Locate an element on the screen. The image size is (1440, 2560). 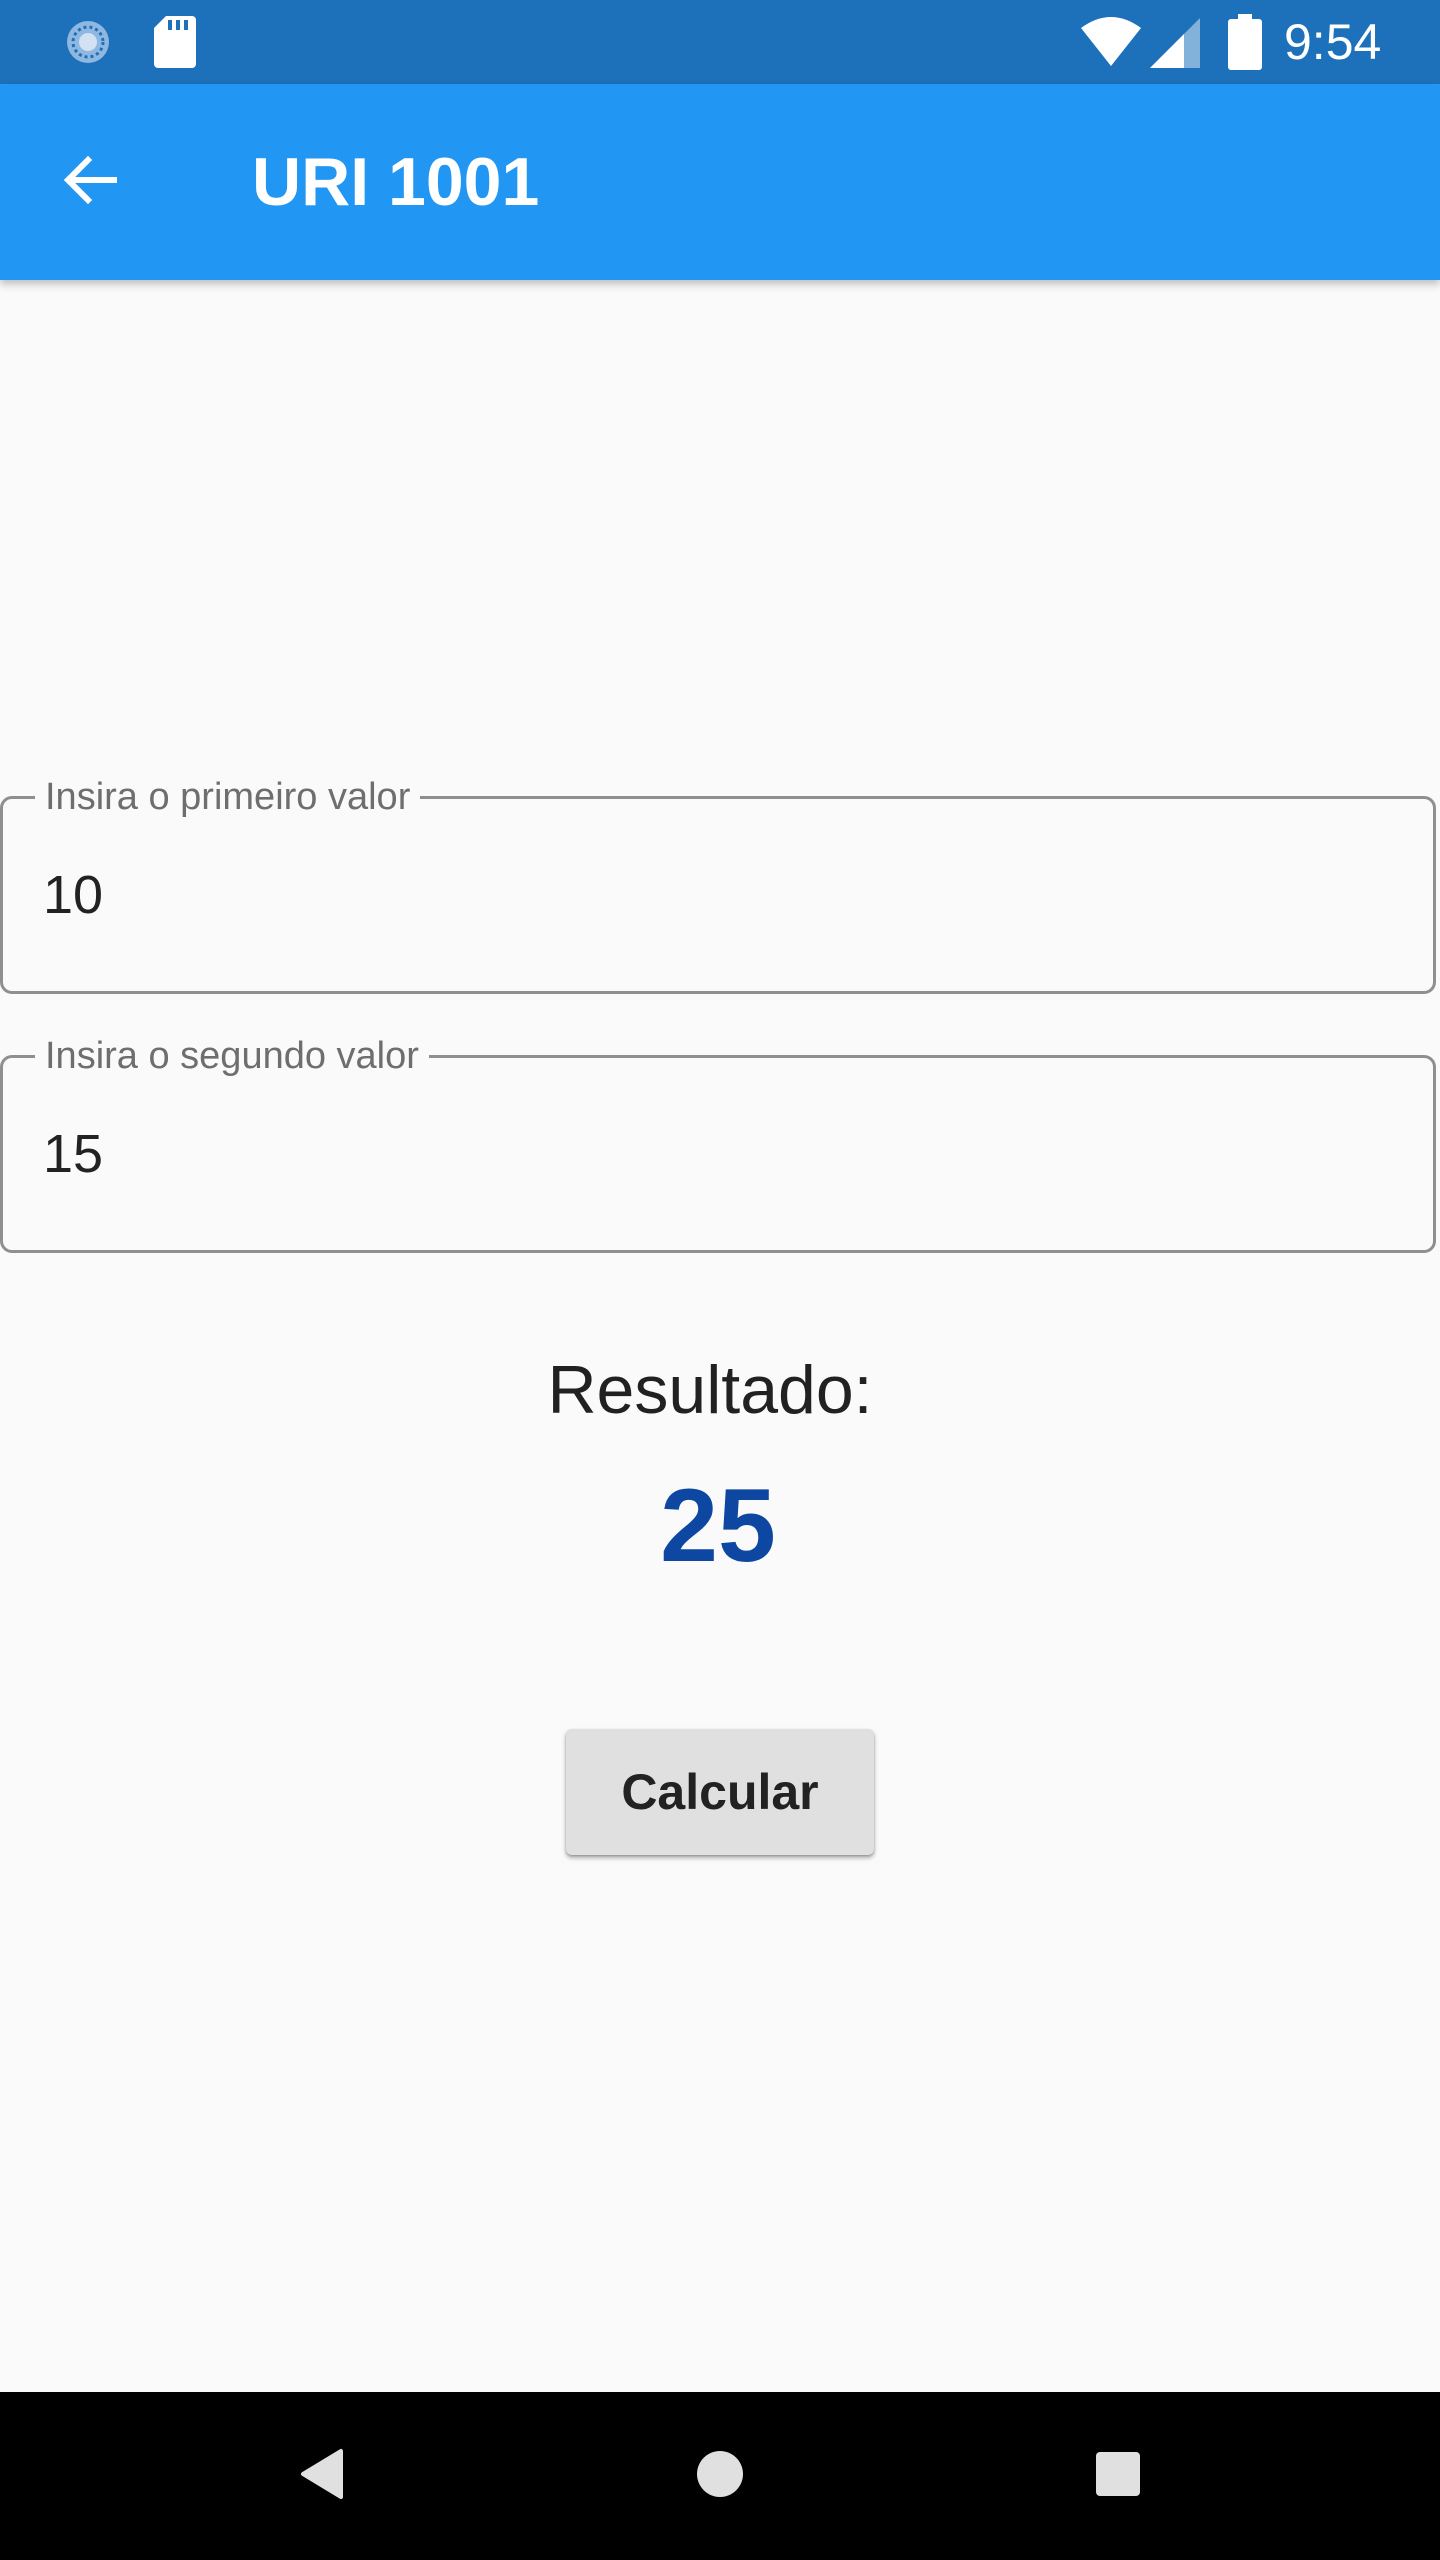
nav-back-button is located at coordinates (322, 2476).